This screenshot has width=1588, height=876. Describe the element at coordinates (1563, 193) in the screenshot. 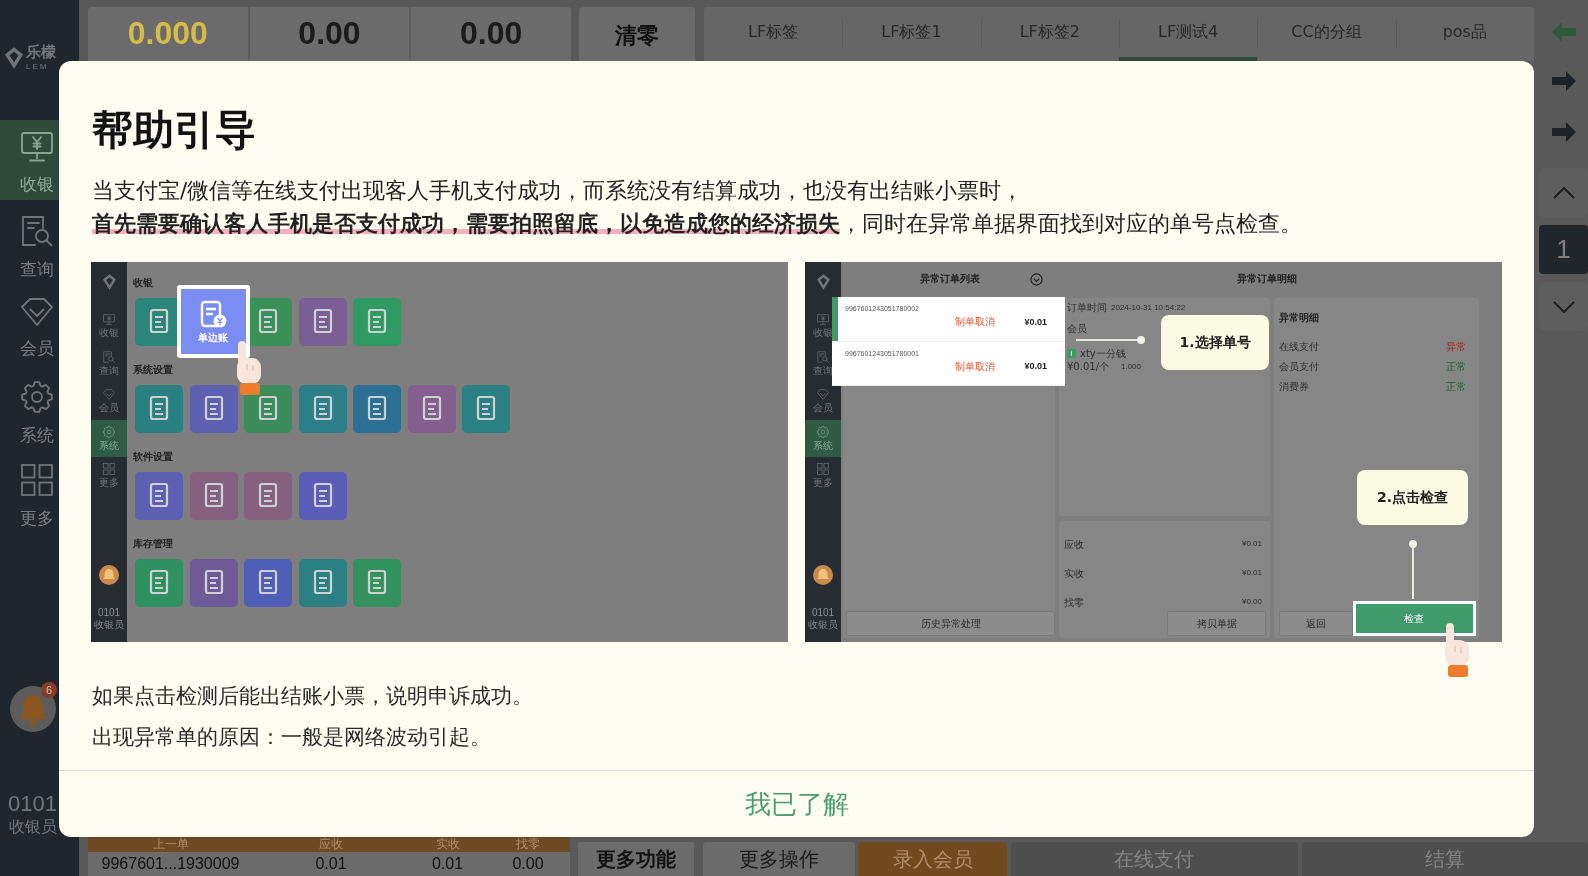

I see `scroll-up-button` at that location.